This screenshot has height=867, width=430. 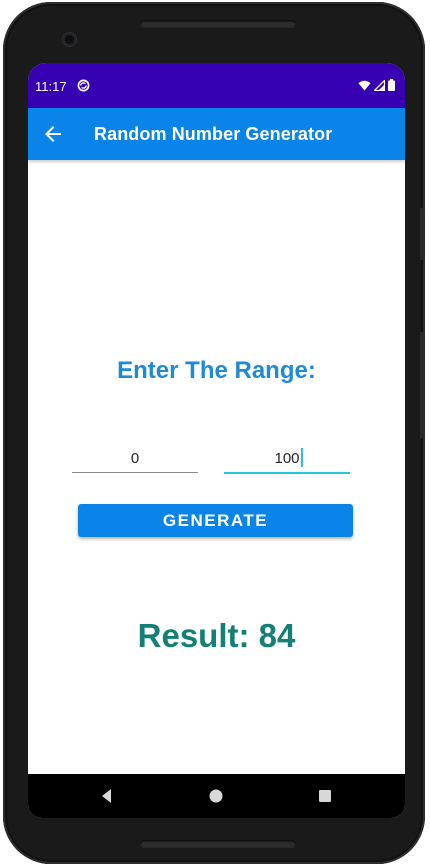 What do you see at coordinates (422, 385) in the screenshot?
I see `power-button` at bounding box center [422, 385].